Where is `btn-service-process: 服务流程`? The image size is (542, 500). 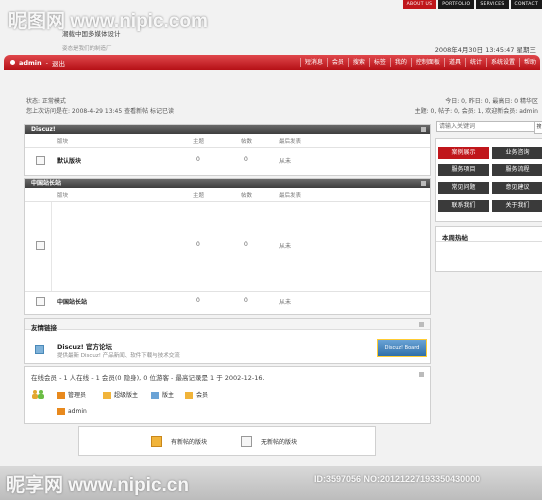 btn-service-process: 服务流程 is located at coordinates (517, 170).